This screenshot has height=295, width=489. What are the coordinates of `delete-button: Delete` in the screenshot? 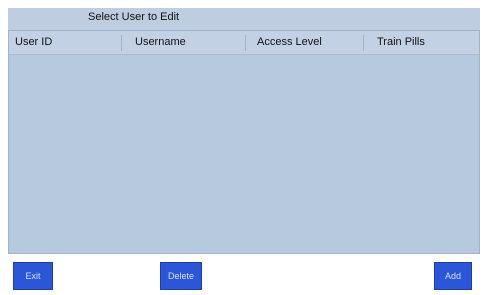 It's located at (181, 276).